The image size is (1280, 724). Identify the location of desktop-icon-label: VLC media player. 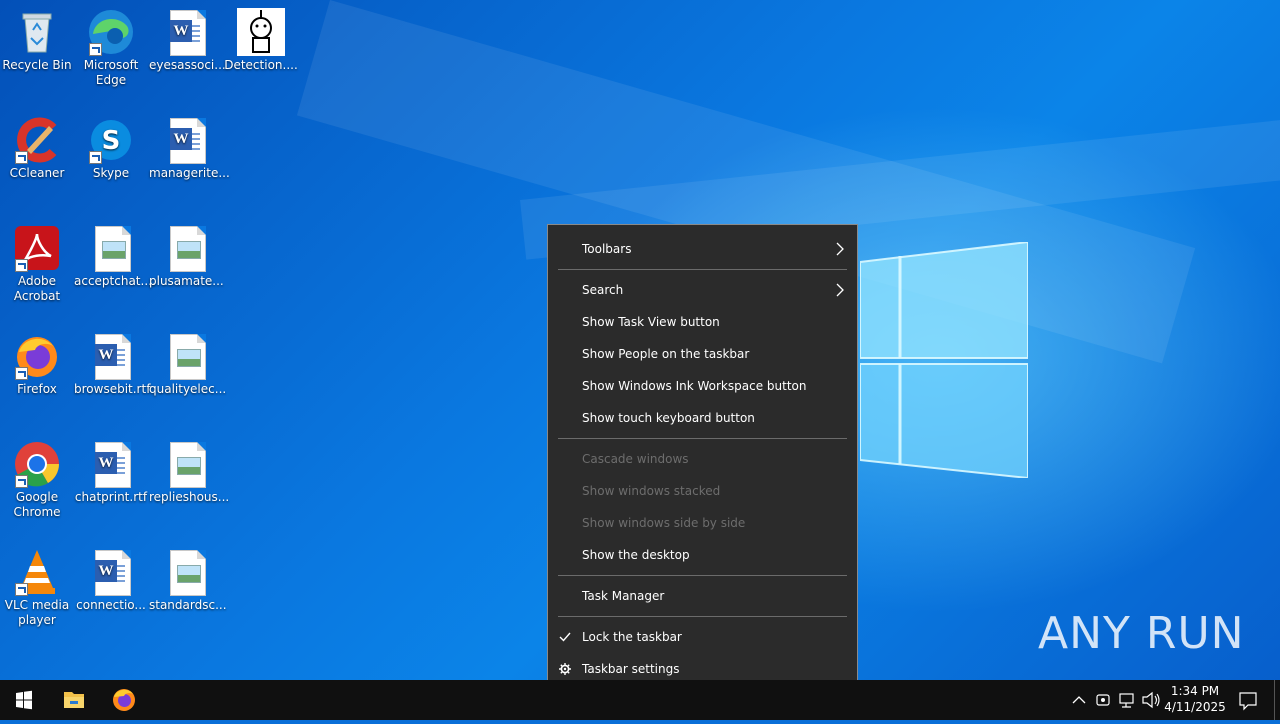
(37, 612).